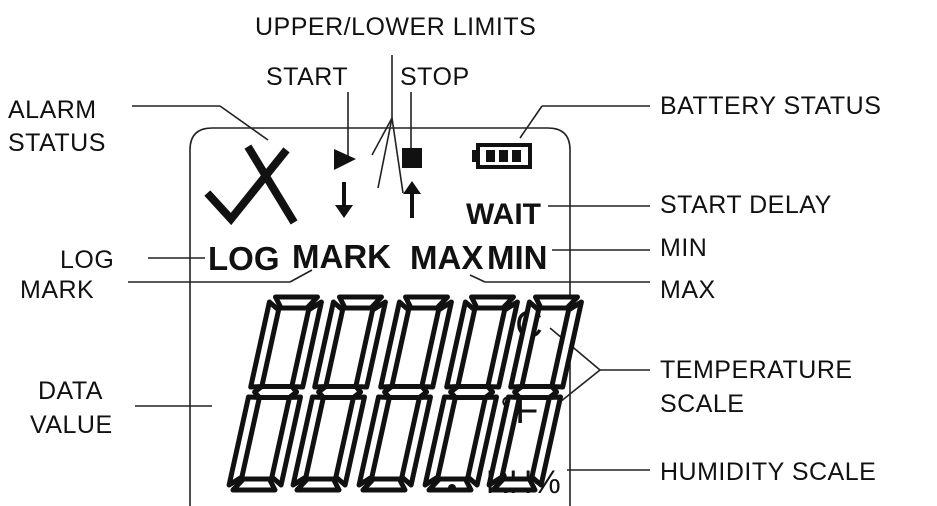 This screenshot has height=506, width=937. Describe the element at coordinates (251, 185) in the screenshot. I see `alarm-check-x-icon` at that location.